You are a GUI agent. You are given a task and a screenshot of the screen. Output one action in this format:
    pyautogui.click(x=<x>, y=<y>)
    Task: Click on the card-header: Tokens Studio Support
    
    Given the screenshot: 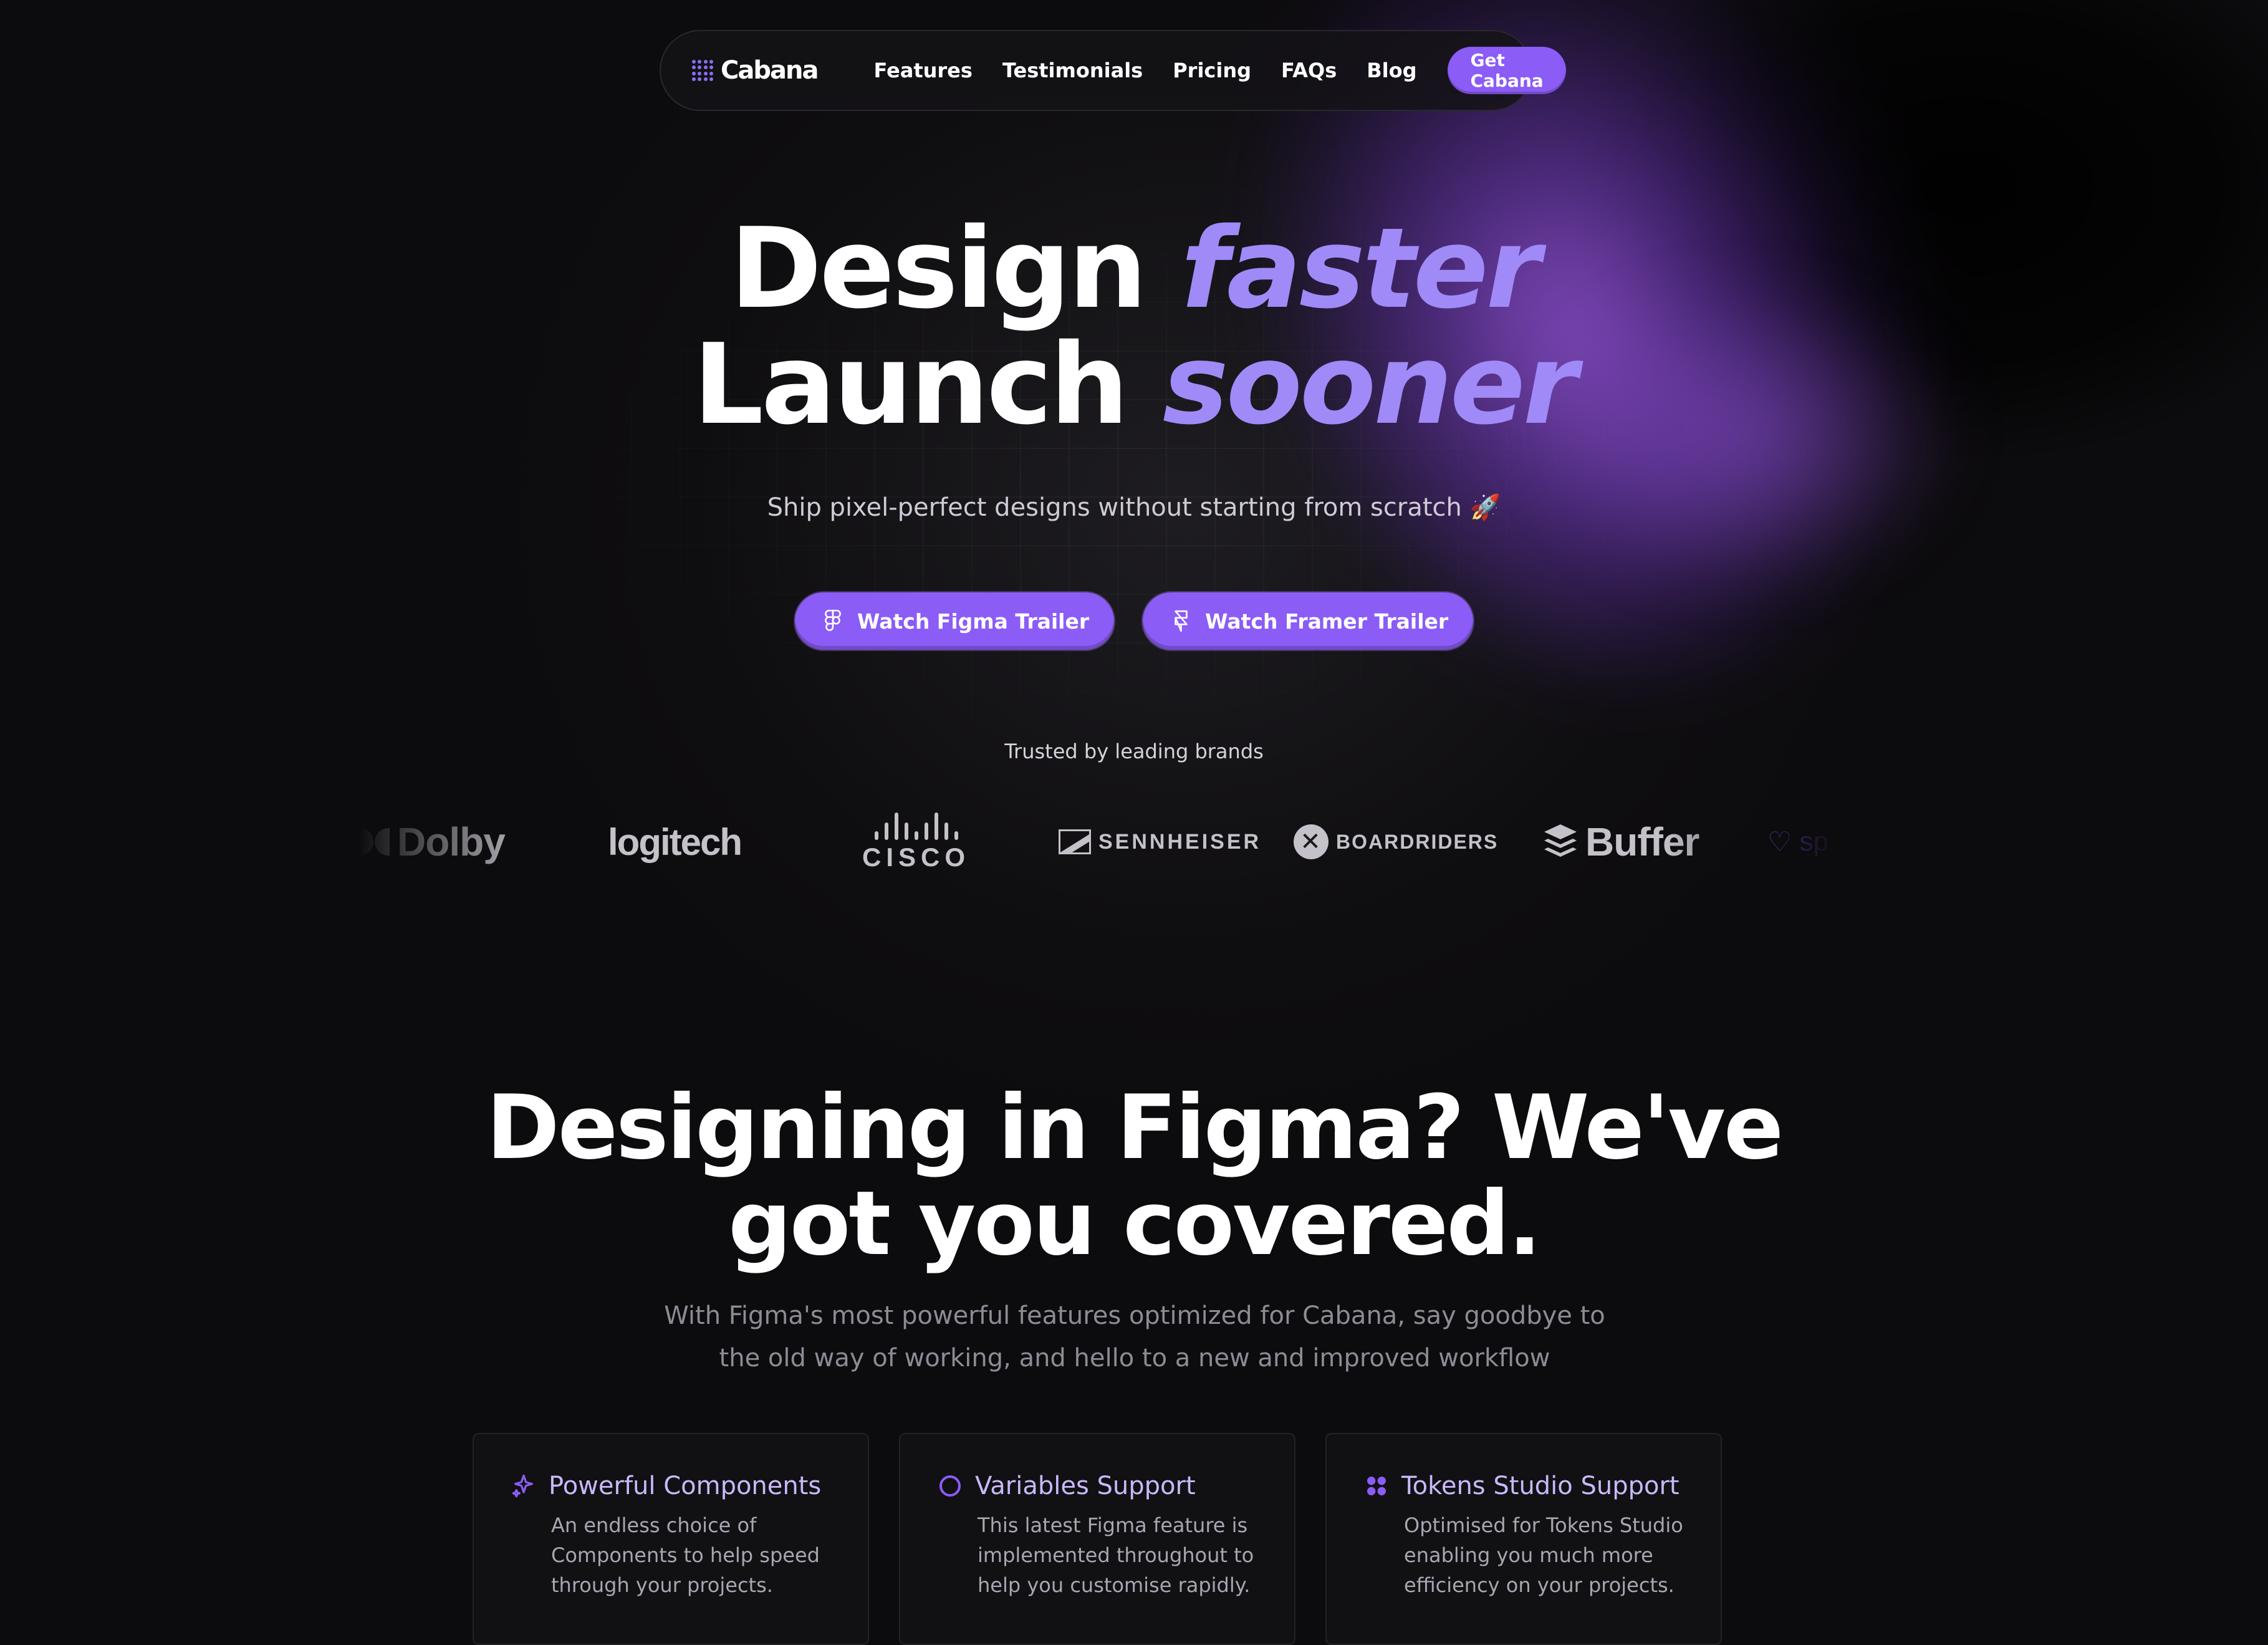 What is the action you would take?
    pyautogui.click(x=1523, y=1486)
    